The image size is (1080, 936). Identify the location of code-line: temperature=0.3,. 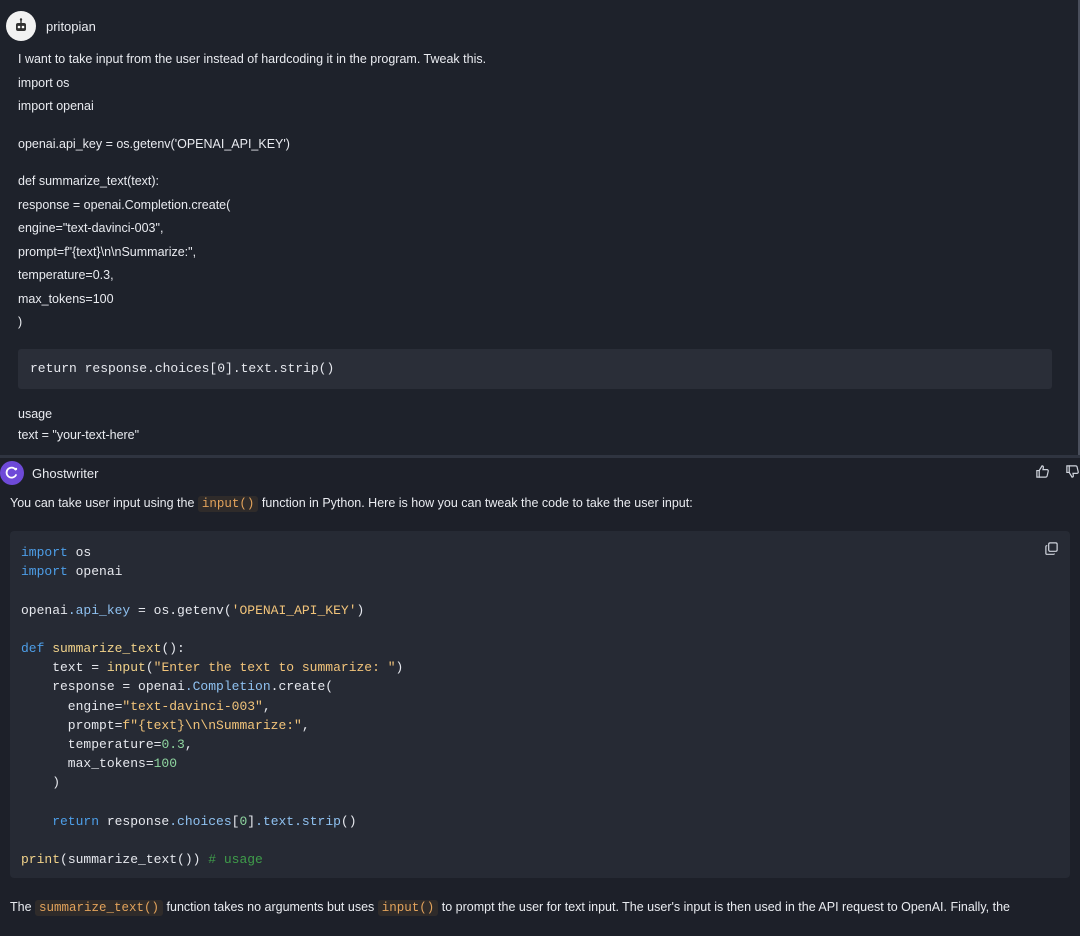
(107, 744).